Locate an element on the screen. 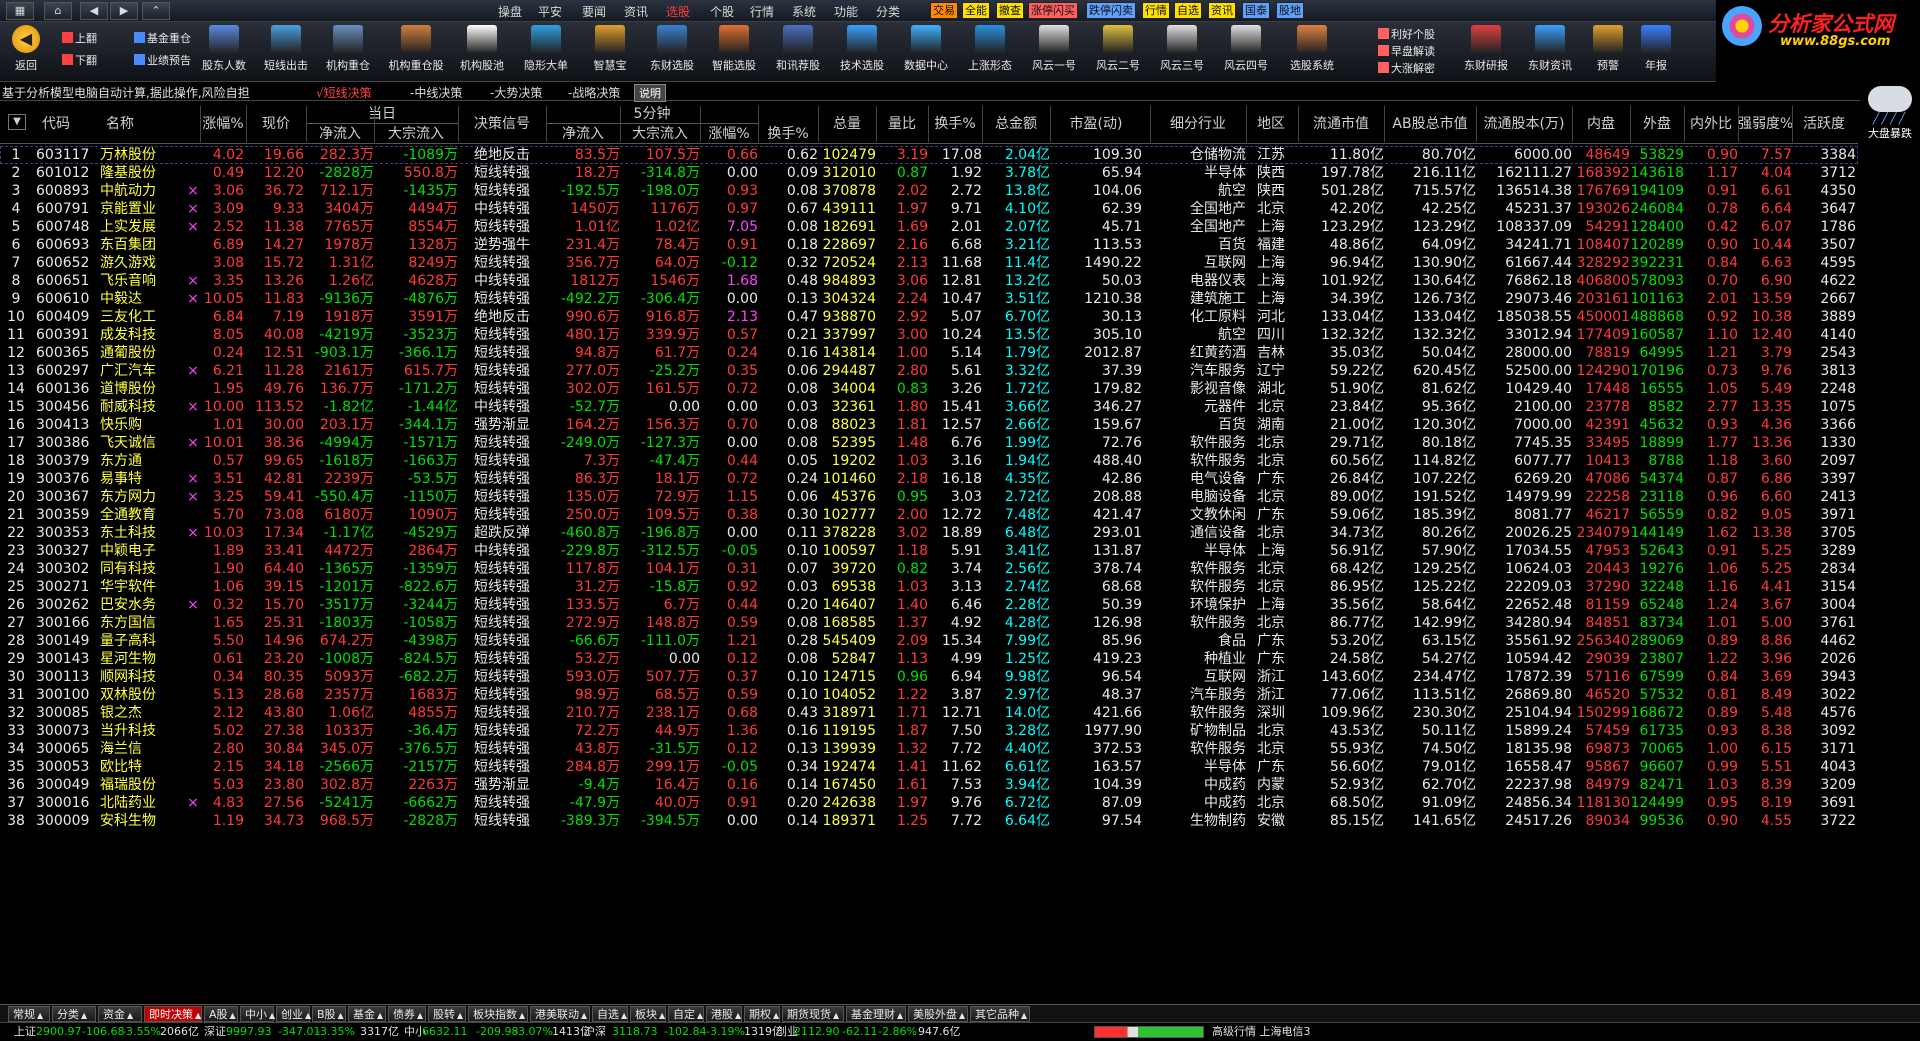 The height and width of the screenshot is (1041, 1920). good-news-stocks-button: 利好个股 is located at coordinates (1406, 34).